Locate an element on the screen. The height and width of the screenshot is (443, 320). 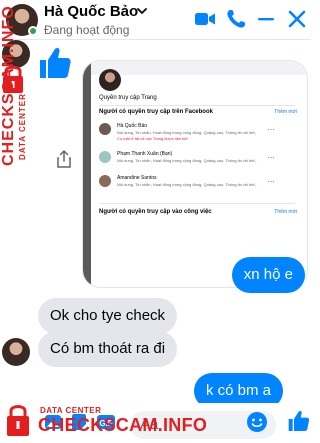
user-name: Phạm Thanh Xuân (Bạn) is located at coordinates (145, 154).